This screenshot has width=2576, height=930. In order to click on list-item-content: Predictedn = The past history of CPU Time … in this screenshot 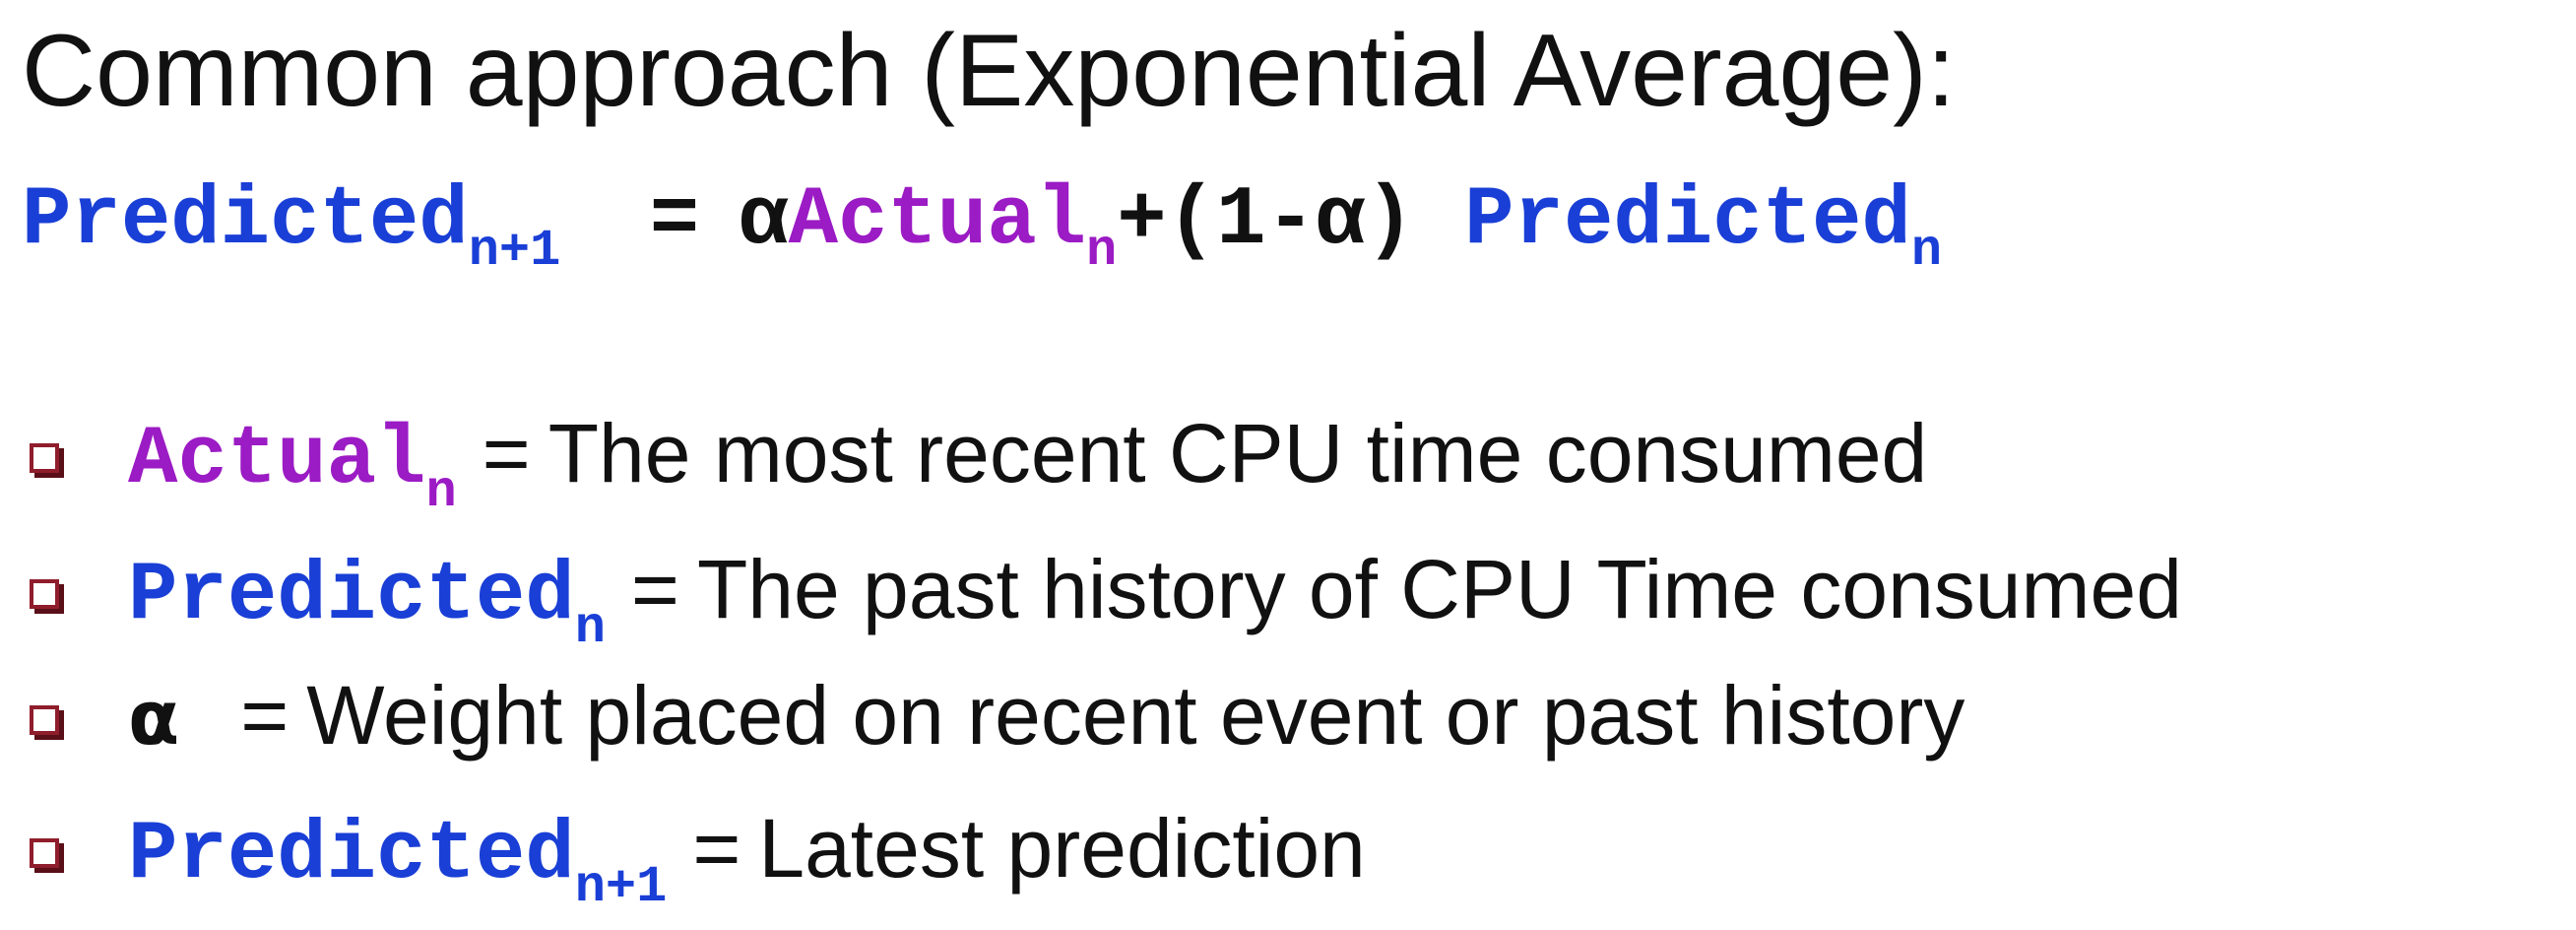, I will do `click(1155, 597)`.